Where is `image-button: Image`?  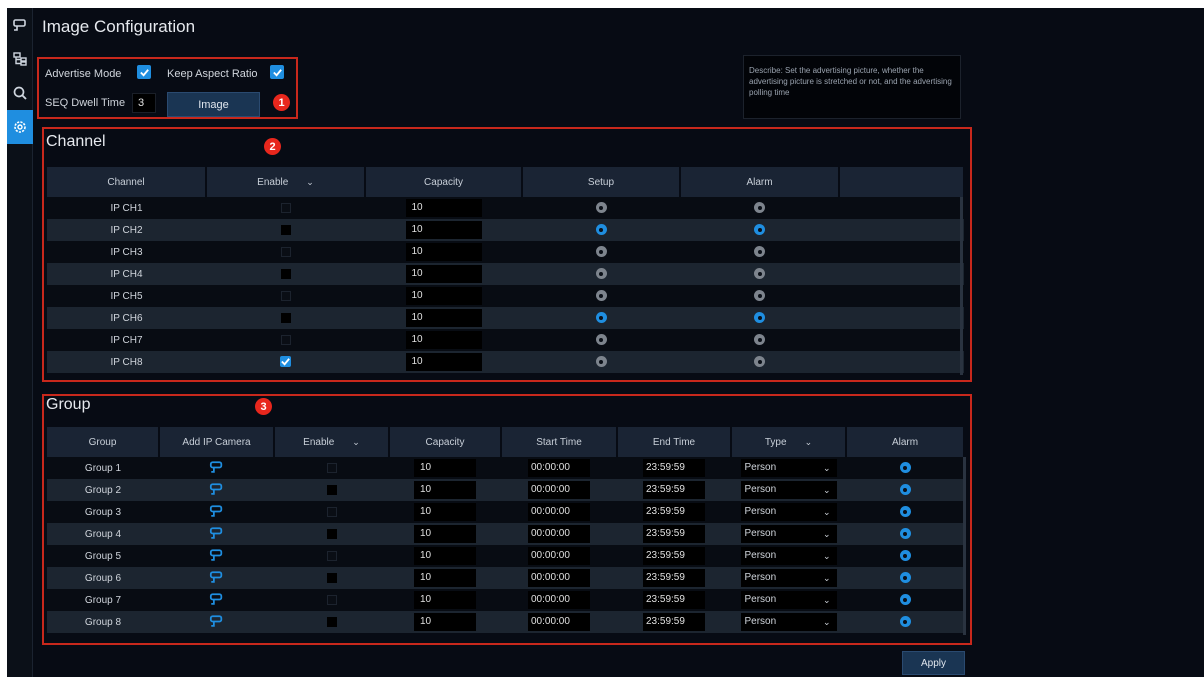 image-button: Image is located at coordinates (213, 104).